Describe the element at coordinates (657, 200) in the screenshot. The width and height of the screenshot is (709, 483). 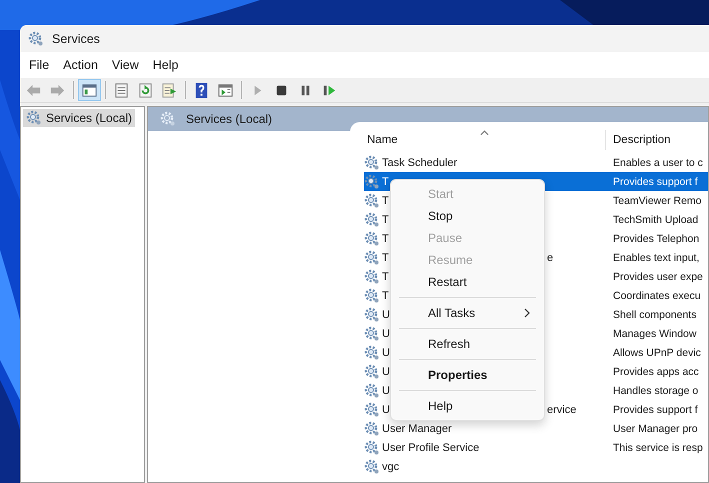
I see `service-description: TeamViewer Remo` at that location.